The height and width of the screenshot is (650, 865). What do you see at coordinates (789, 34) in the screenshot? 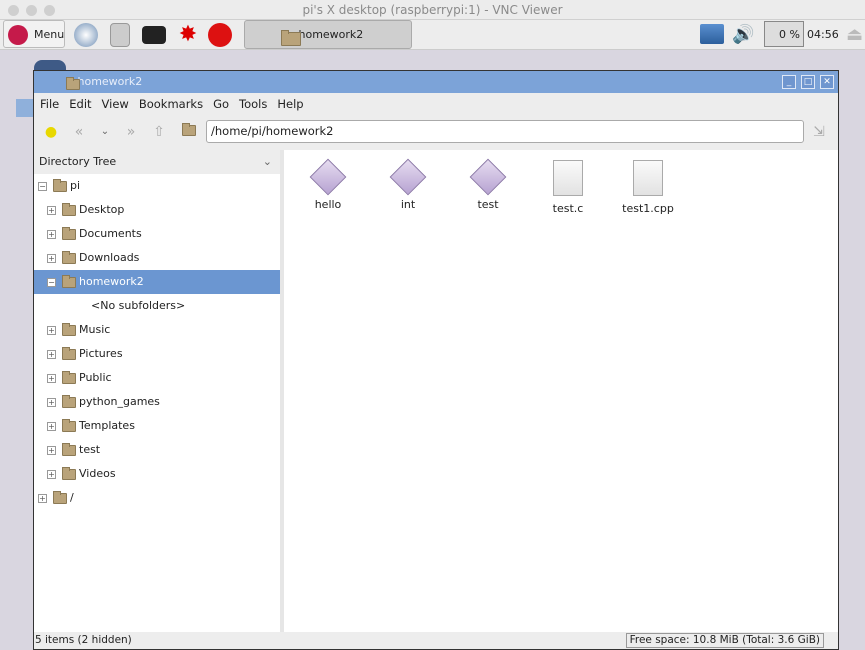
I see `cpu-usage: 0 %` at bounding box center [789, 34].